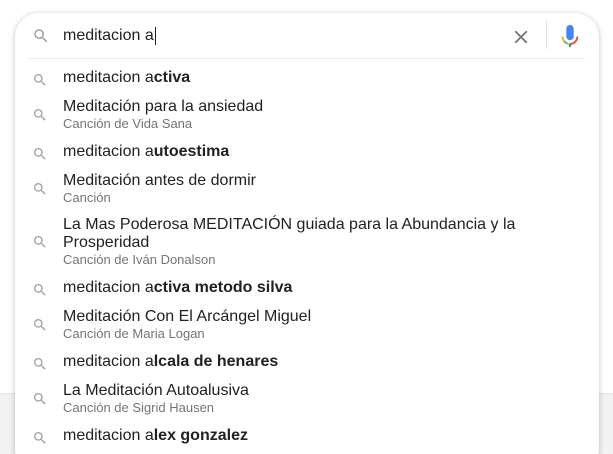  What do you see at coordinates (223, 287) in the screenshot?
I see `suggestion-completion: ctiva metodo silva` at bounding box center [223, 287].